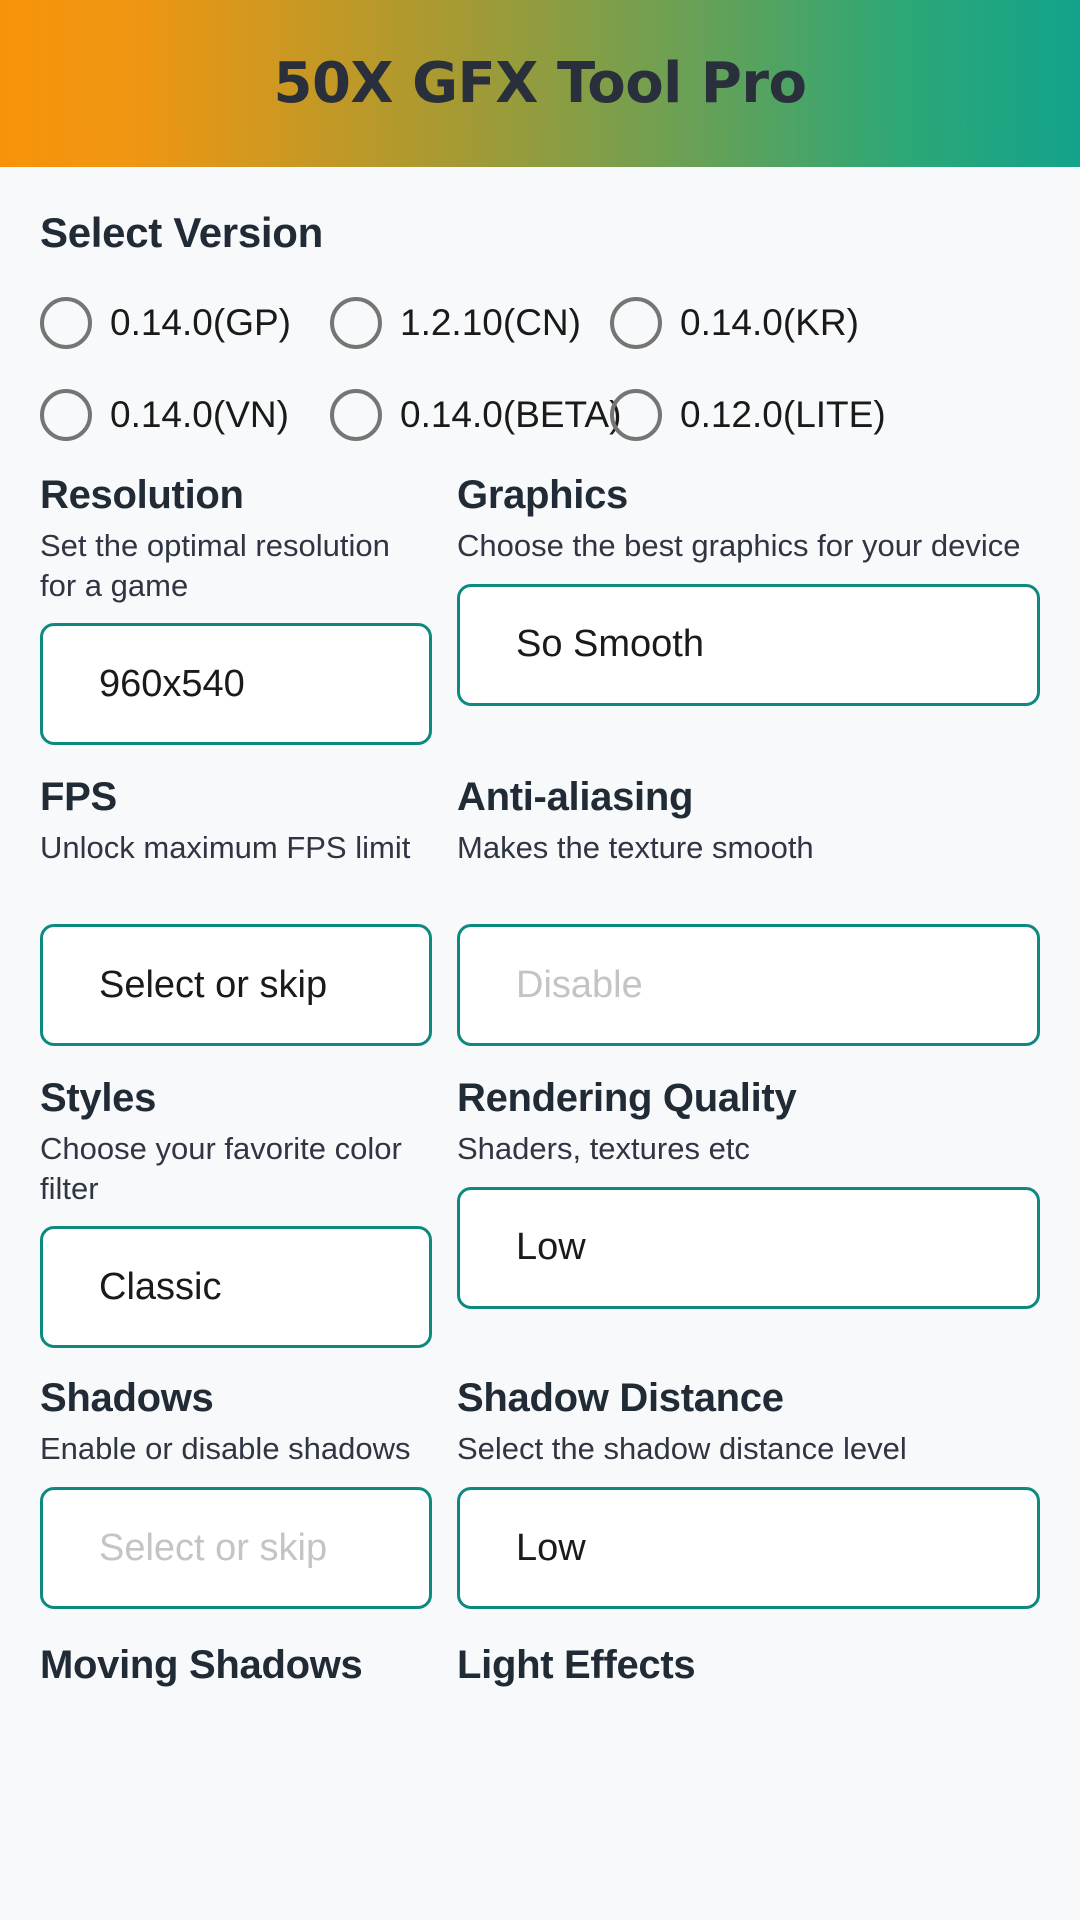 Image resolution: width=1080 pixels, height=1920 pixels. I want to click on version-option-0-14-0-vn: 0.14.0(VN), so click(185, 415).